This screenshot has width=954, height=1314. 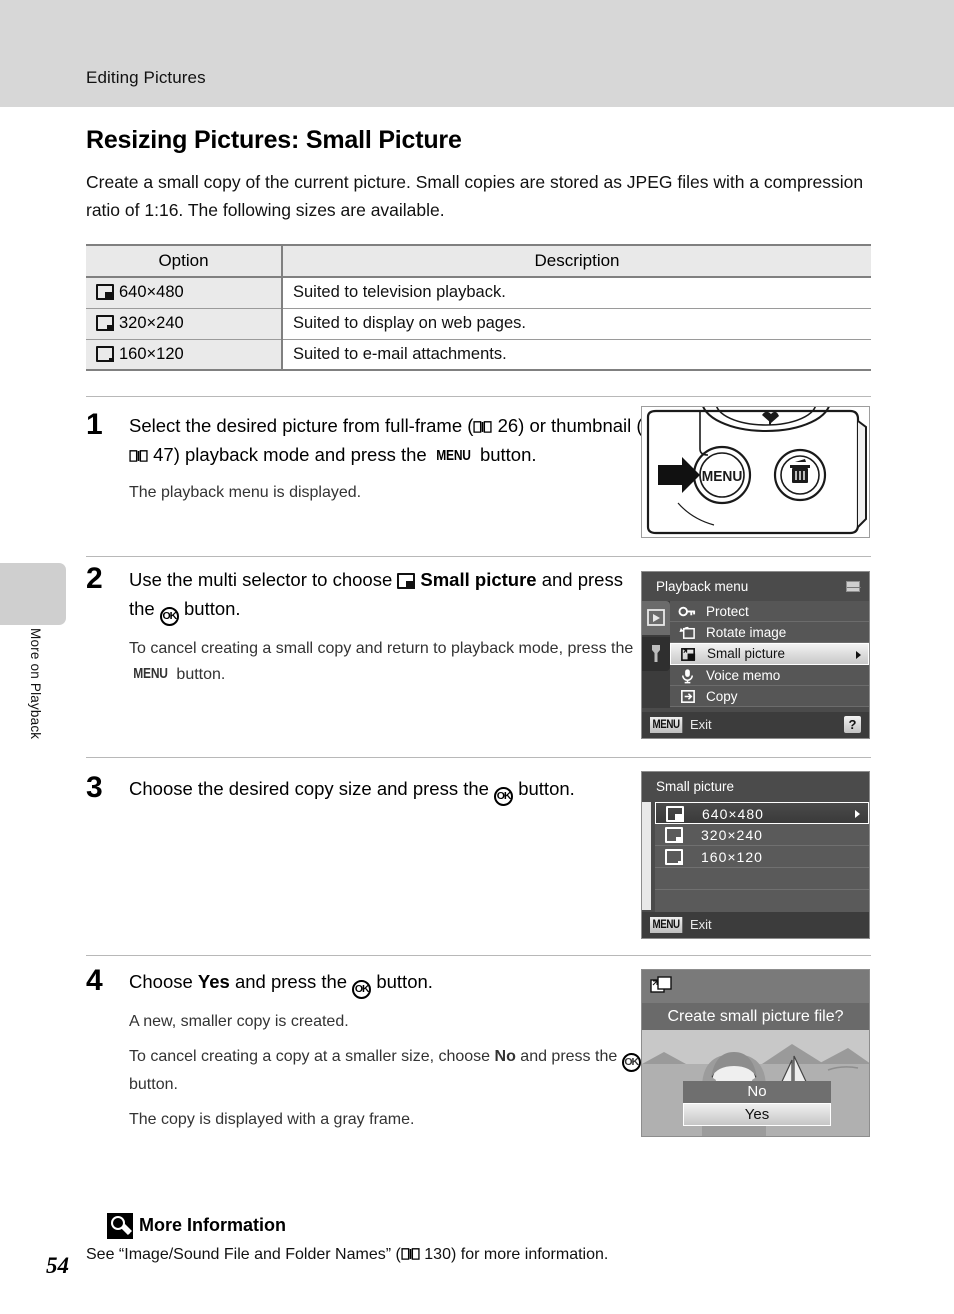 What do you see at coordinates (755, 472) in the screenshot?
I see `camera-back-illustration: MENU` at bounding box center [755, 472].